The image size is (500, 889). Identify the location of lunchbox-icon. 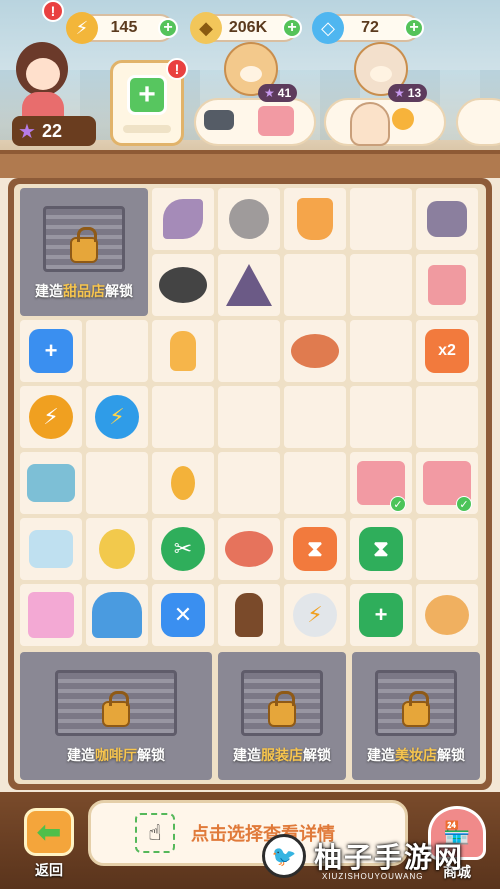
(51, 549).